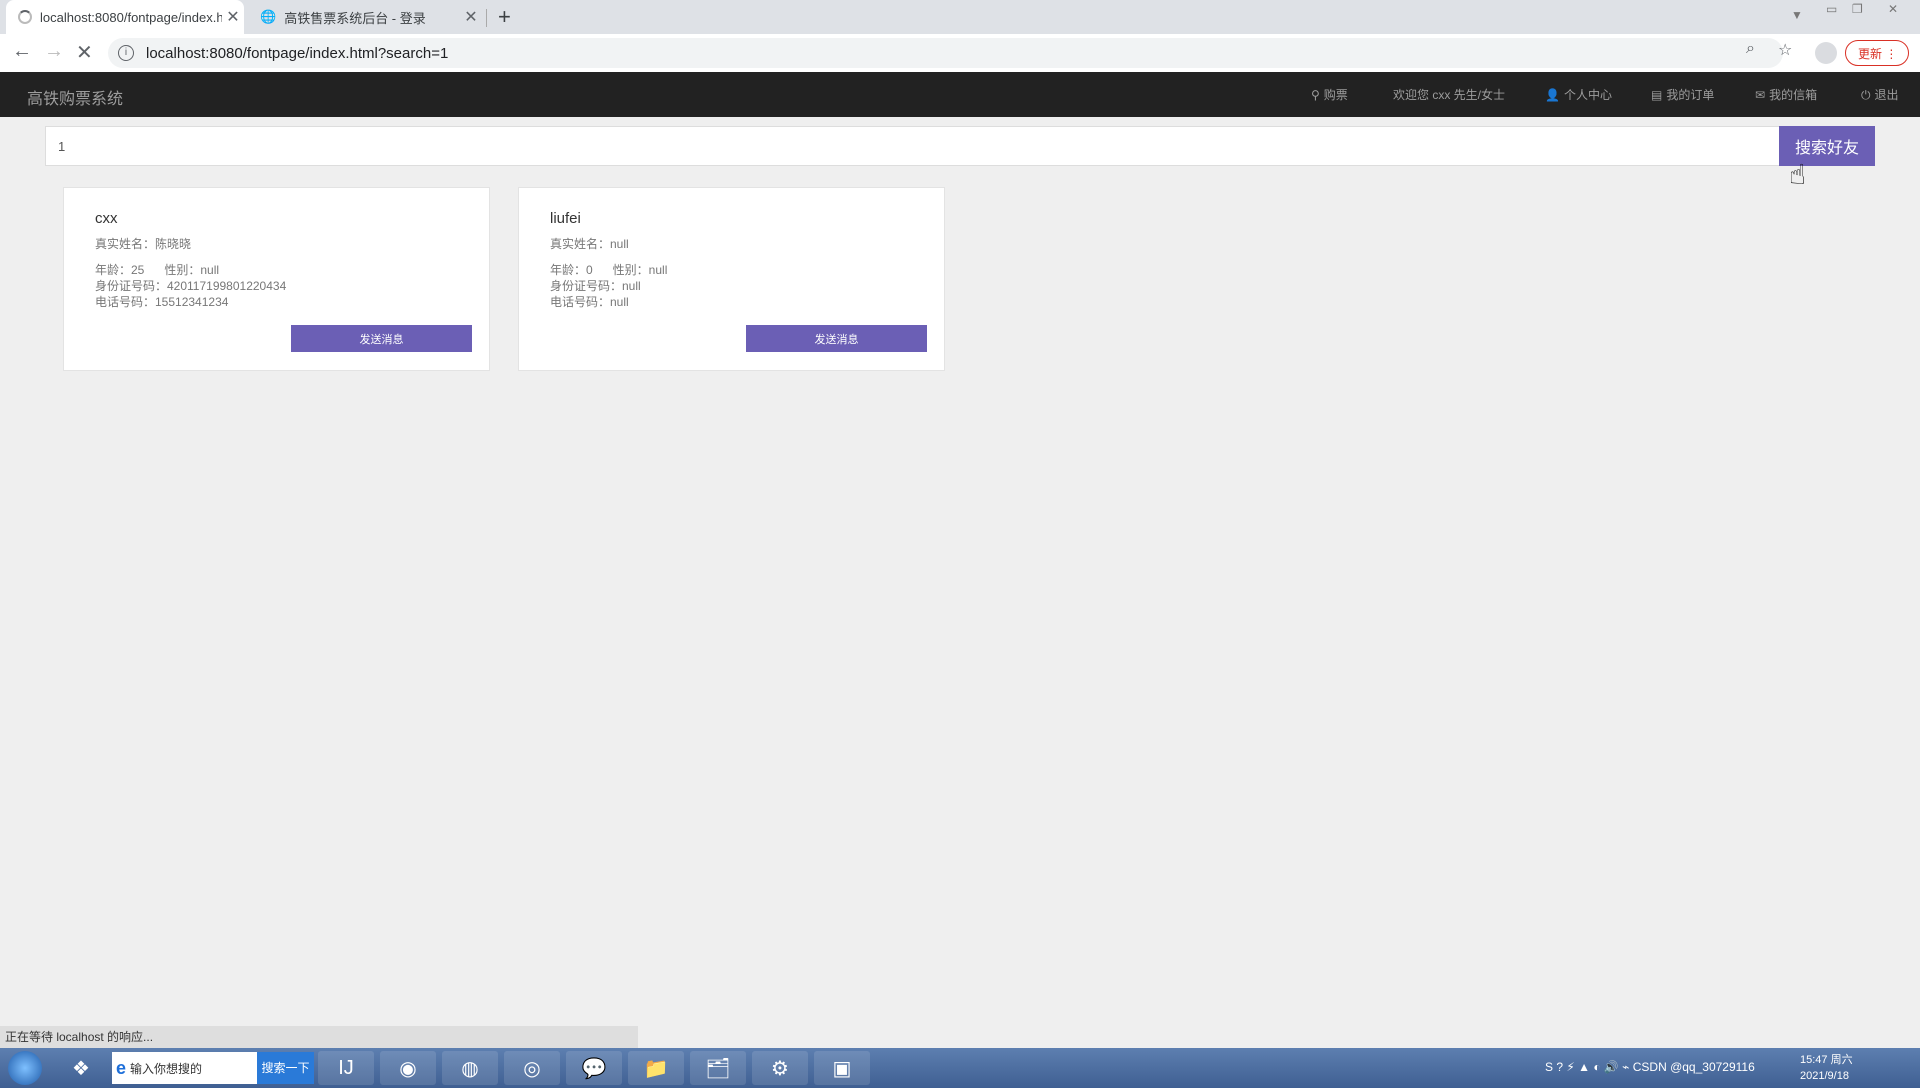 This screenshot has height=1088, width=1920. I want to click on new-tab-button: +, so click(504, 17).